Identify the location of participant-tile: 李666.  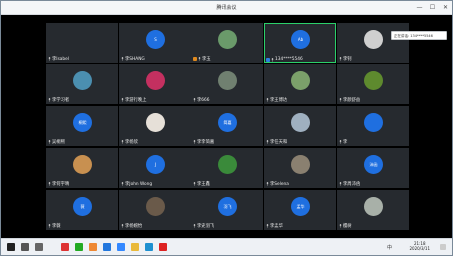
(227, 84).